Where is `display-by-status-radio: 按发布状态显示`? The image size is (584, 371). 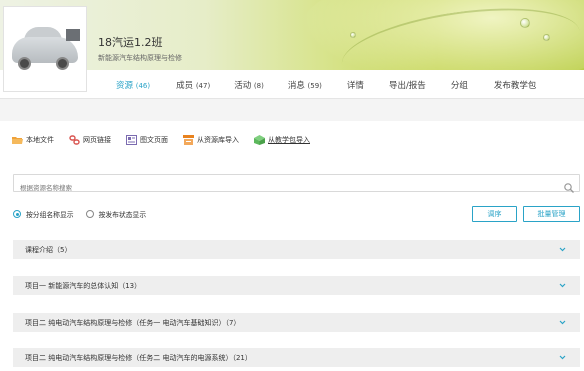
display-by-status-radio: 按发布状态显示 is located at coordinates (116, 214).